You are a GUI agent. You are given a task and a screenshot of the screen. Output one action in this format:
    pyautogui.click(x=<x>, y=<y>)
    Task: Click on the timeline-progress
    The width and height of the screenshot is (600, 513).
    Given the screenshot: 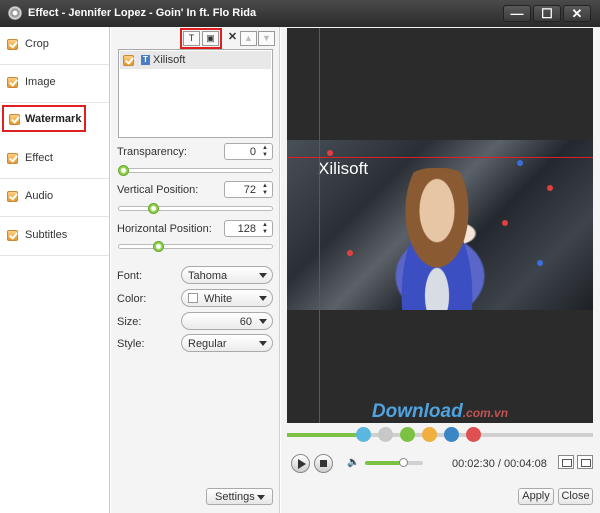 What is the action you would take?
    pyautogui.click(x=324, y=435)
    